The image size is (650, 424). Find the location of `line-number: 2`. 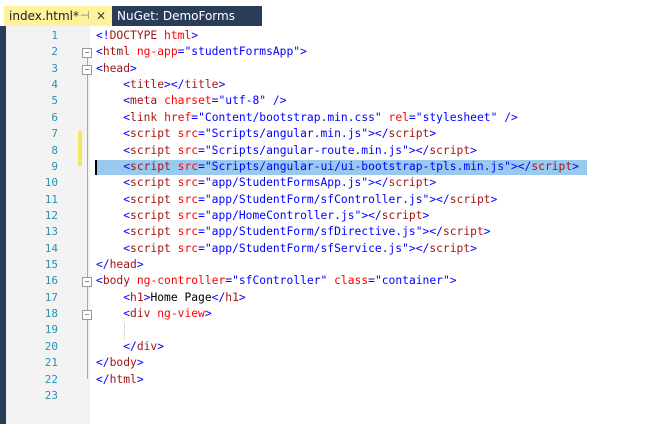

line-number: 2 is located at coordinates (54, 52).